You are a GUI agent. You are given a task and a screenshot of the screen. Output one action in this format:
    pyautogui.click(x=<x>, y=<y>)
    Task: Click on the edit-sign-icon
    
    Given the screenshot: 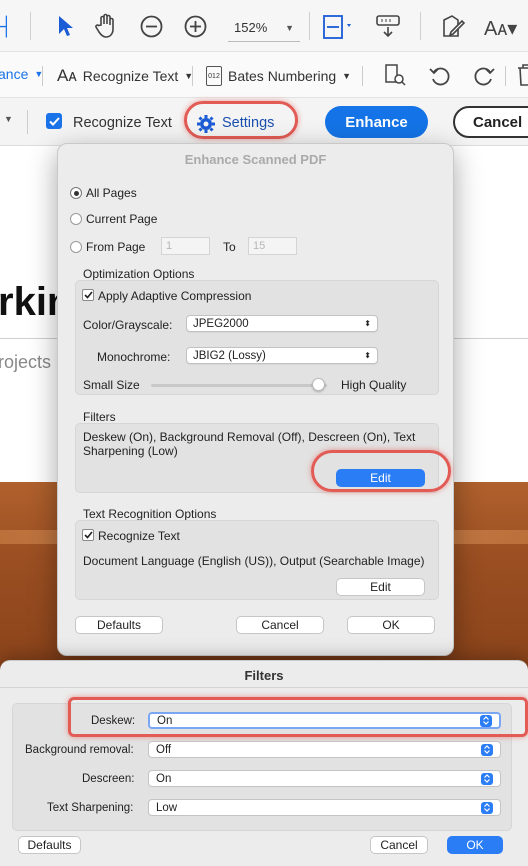 What is the action you would take?
    pyautogui.click(x=453, y=27)
    